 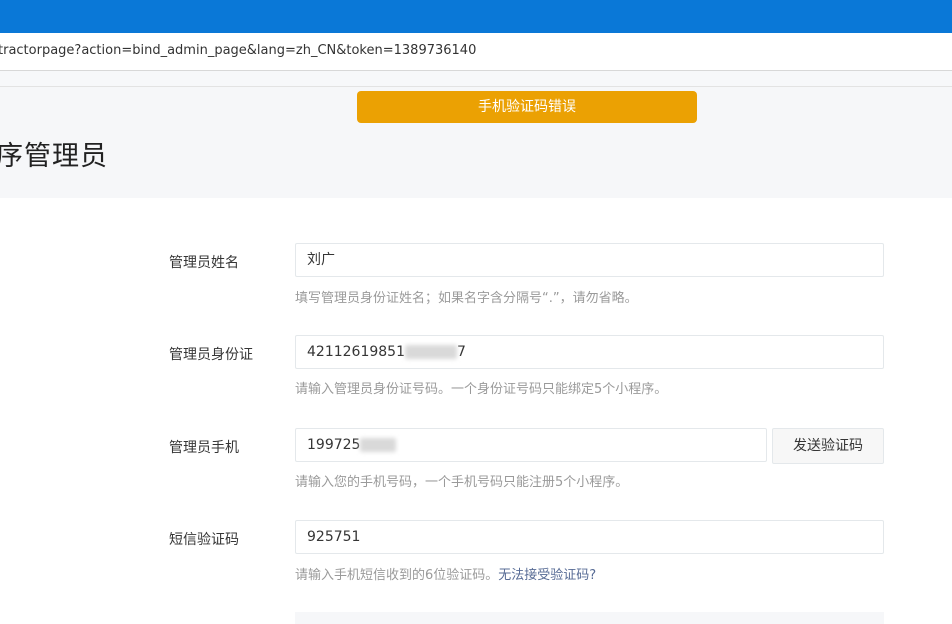 I want to click on admin-name-hint: 填写管理员身份证姓名；如果名字含分隔号“.”，请勿省略。, so click(x=466, y=298).